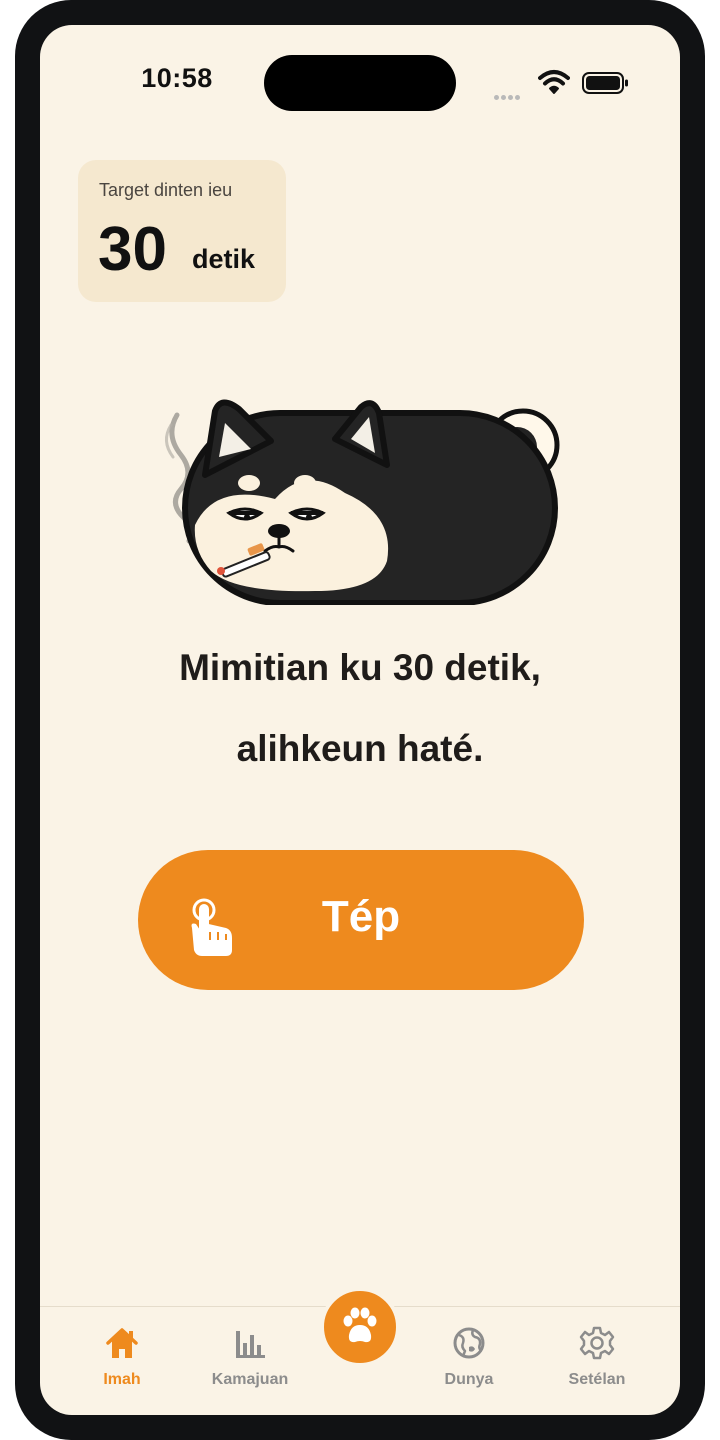 The height and width of the screenshot is (1440, 720). Describe the element at coordinates (597, 1379) in the screenshot. I see `tab-settings-label: Setélan` at that location.